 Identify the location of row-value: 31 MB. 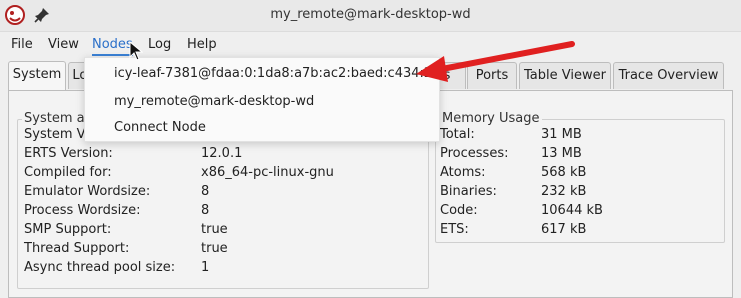
(561, 134).